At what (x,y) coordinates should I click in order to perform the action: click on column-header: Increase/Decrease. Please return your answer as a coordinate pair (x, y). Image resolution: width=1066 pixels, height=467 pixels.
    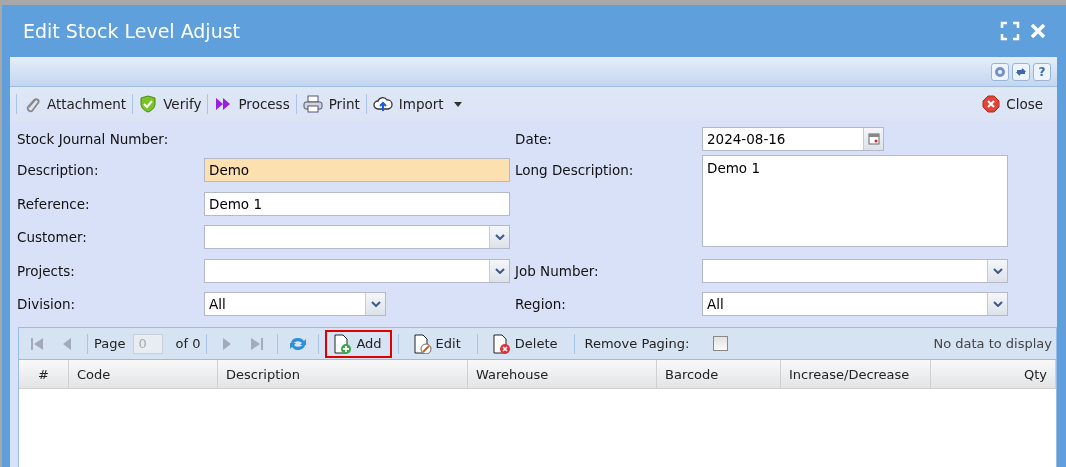
    Looking at the image, I should click on (856, 374).